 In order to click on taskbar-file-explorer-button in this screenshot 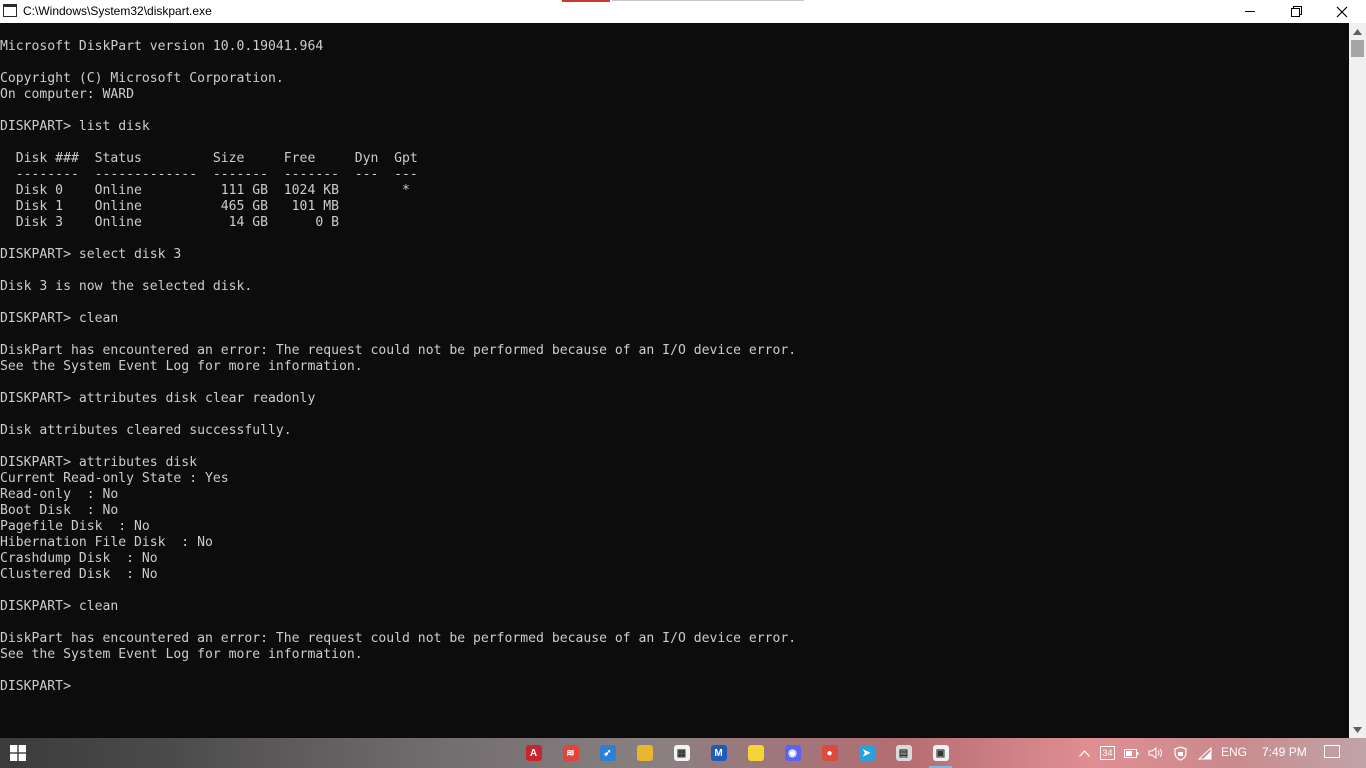, I will do `click(644, 753)`.